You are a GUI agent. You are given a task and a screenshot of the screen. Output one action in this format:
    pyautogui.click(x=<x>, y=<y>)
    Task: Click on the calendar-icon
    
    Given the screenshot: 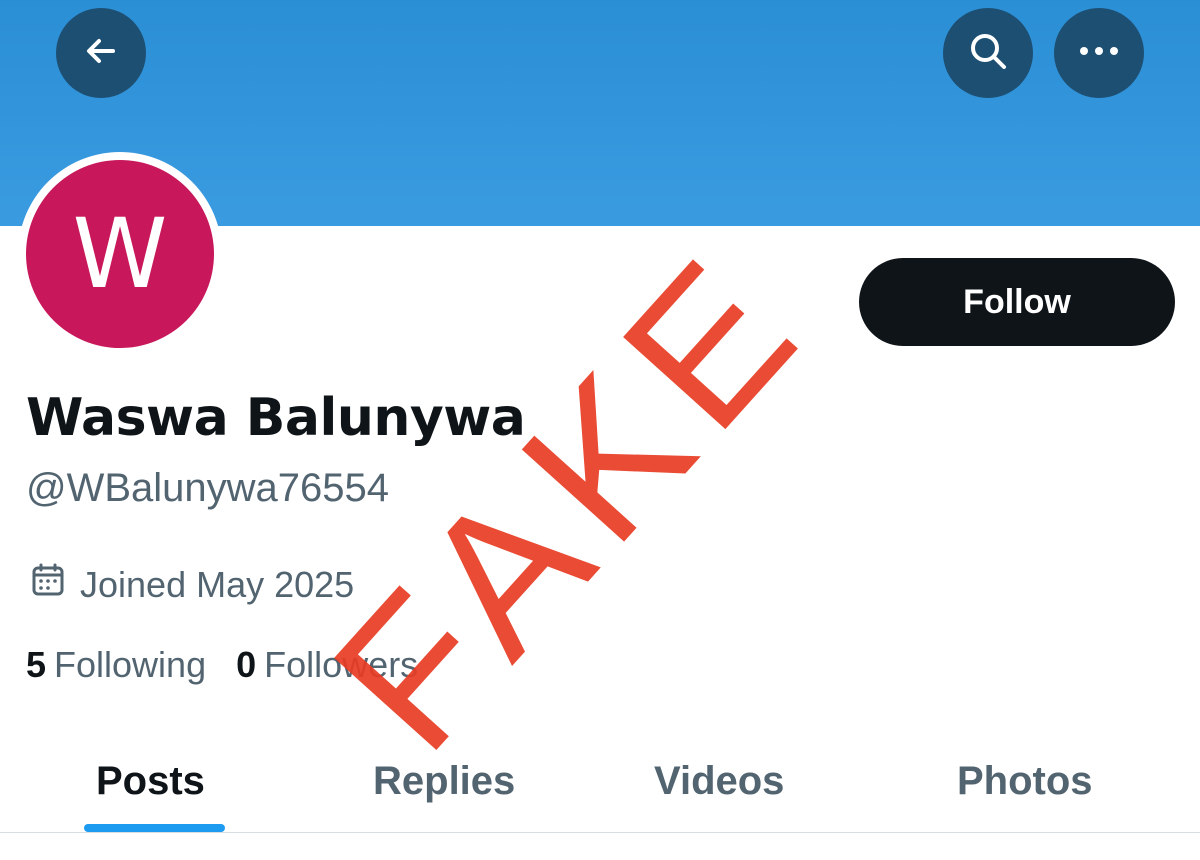 What is the action you would take?
    pyautogui.click(x=55, y=584)
    